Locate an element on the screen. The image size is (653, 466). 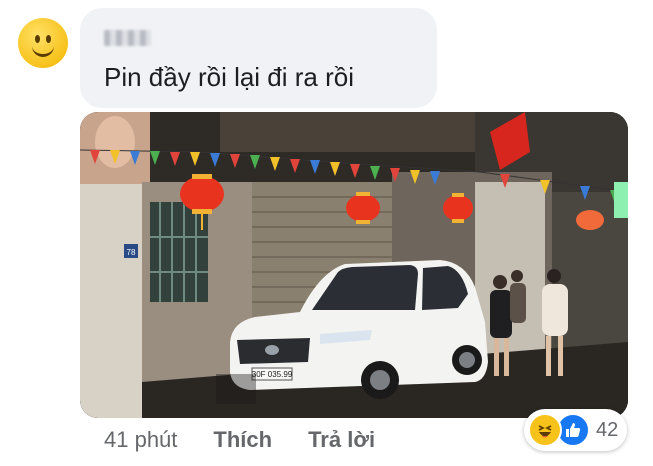
comment-actions: 41 phút Thích Trả lời is located at coordinates (239, 440).